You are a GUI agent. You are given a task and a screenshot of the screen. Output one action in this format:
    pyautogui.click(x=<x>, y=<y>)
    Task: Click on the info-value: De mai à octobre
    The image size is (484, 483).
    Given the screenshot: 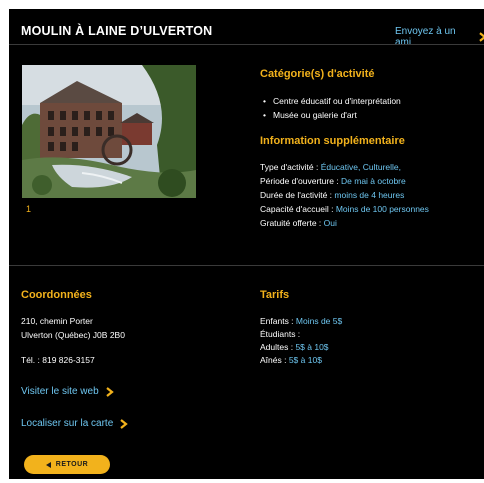 What is the action you would take?
    pyautogui.click(x=373, y=181)
    